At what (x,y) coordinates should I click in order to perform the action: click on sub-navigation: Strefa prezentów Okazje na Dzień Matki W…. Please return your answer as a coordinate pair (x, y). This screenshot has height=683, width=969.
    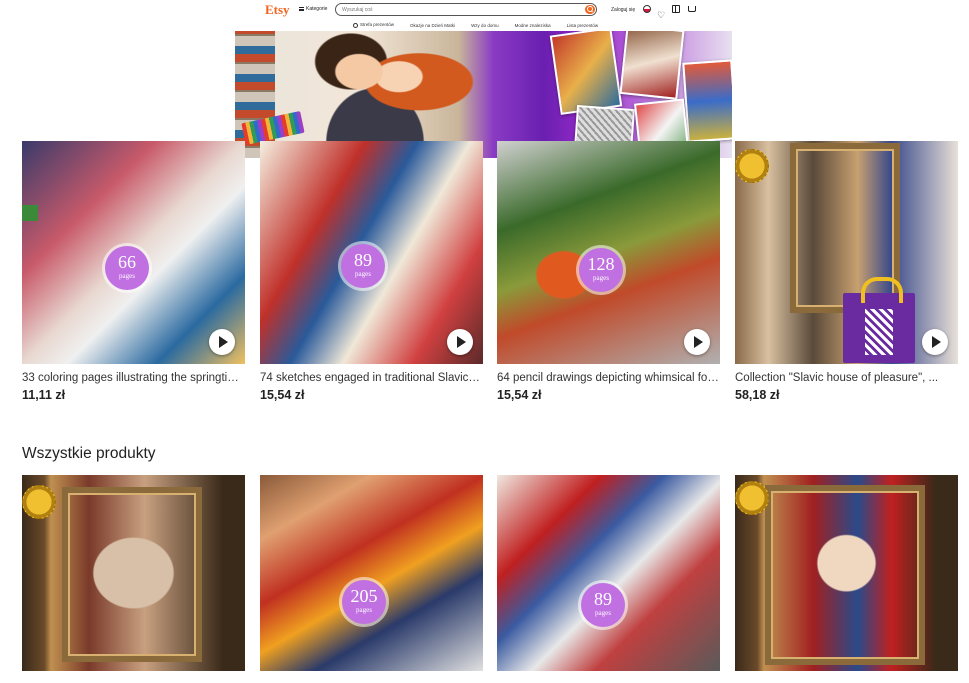
    Looking at the image, I should click on (483, 25).